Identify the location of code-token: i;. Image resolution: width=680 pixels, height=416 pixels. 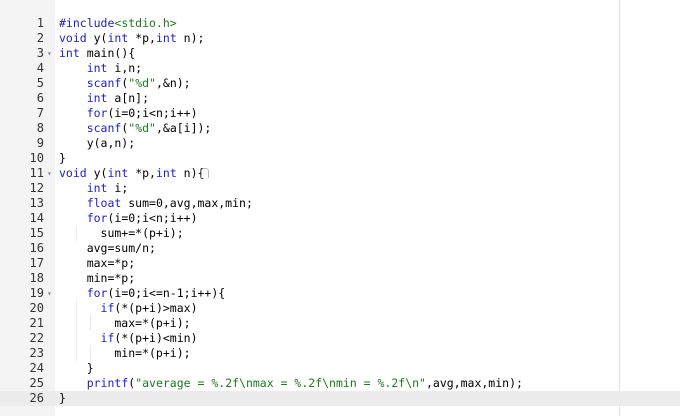
(118, 188).